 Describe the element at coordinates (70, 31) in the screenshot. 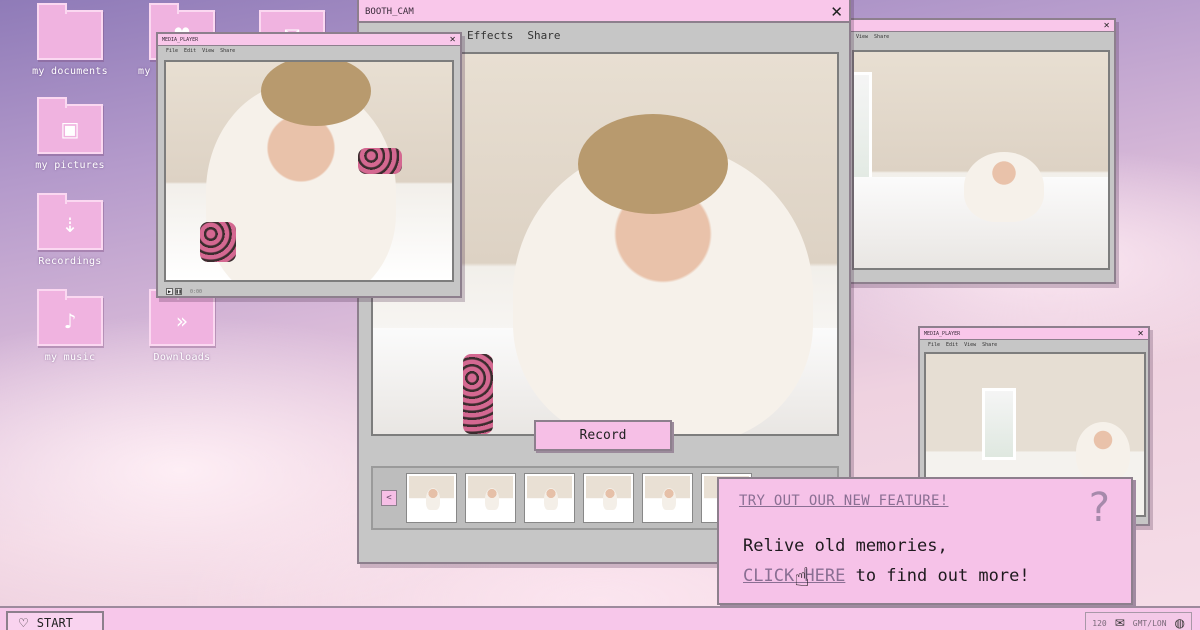

I see `folder-icon` at that location.